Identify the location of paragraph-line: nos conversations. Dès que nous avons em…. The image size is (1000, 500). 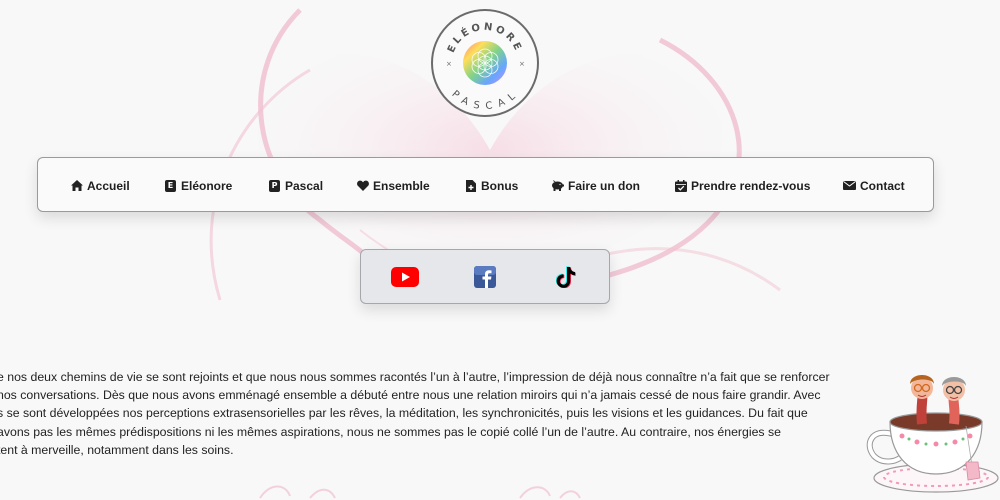
(410, 395).